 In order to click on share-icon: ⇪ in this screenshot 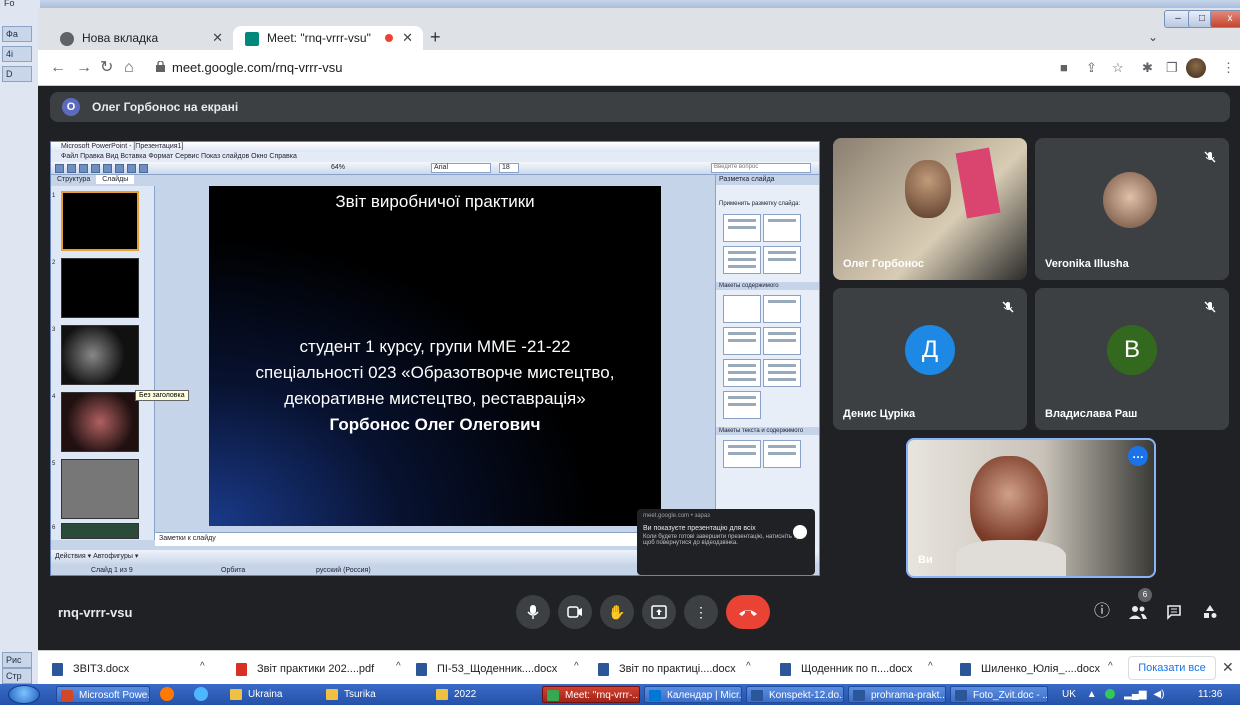, I will do `click(1091, 68)`.